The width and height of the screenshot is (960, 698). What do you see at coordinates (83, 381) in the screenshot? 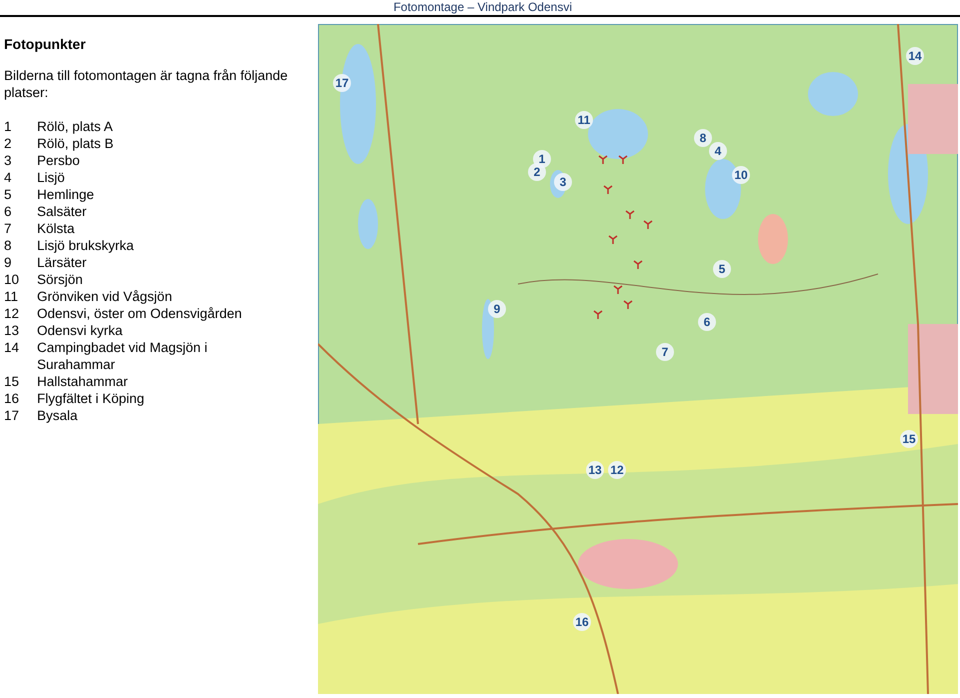
I see `point-place: Hallstahammar` at bounding box center [83, 381].